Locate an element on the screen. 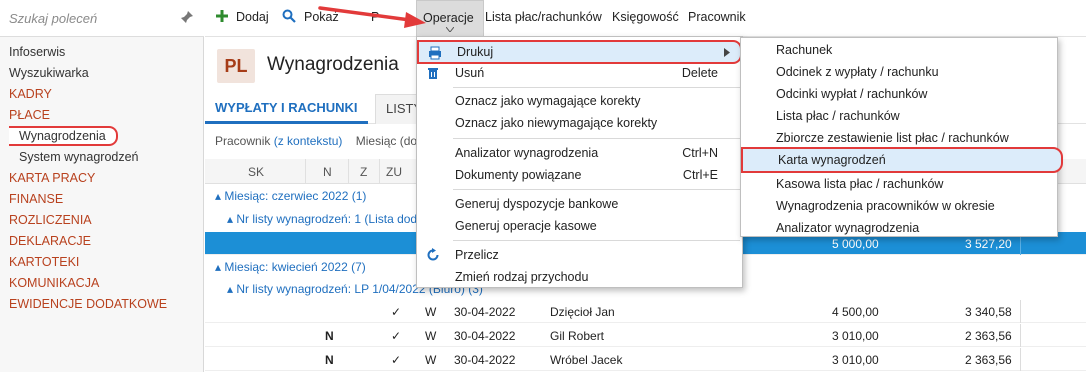 This screenshot has width=1086, height=372. search-placeholder: Szukaj poleceń is located at coordinates (53, 18).